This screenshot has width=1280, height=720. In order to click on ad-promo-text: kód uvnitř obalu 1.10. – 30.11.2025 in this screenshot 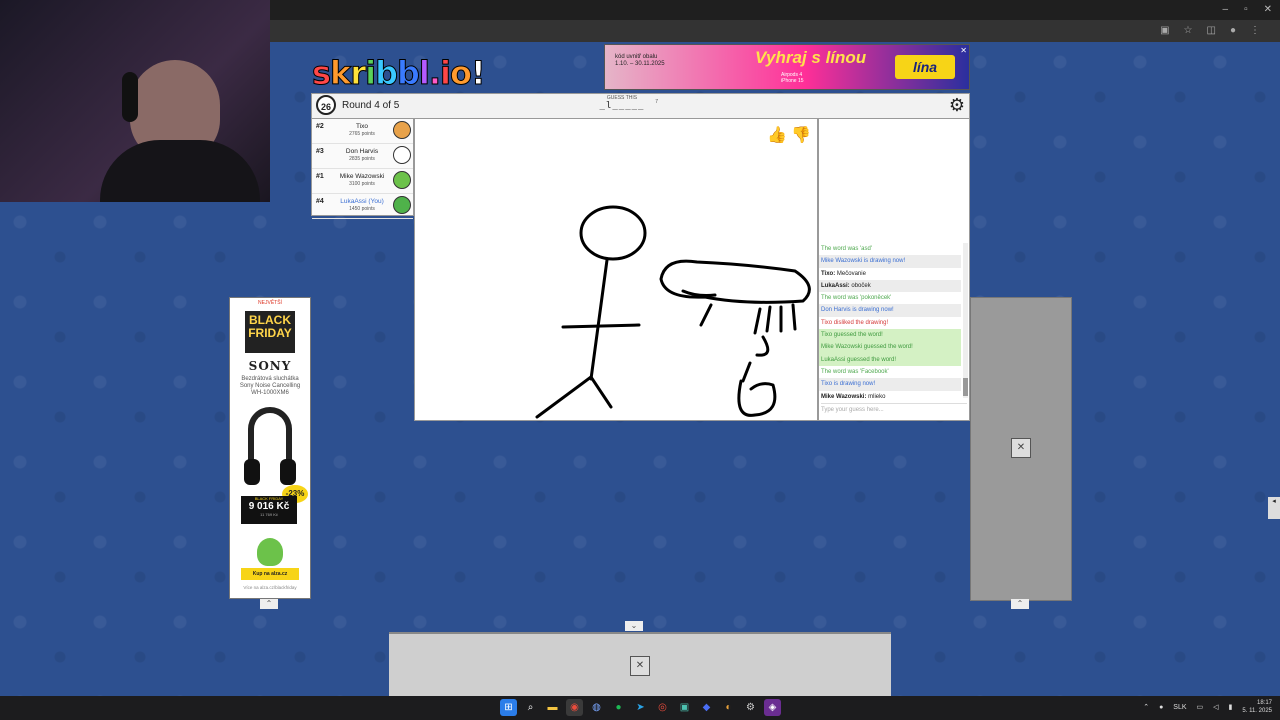, I will do `click(640, 60)`.